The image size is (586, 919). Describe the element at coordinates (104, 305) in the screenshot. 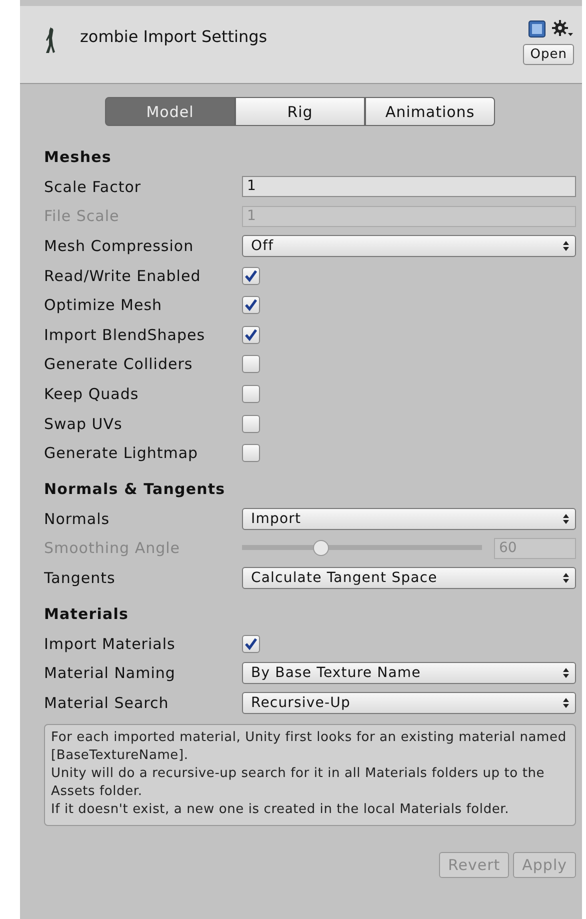

I see `field-label: Optimize Mesh` at that location.